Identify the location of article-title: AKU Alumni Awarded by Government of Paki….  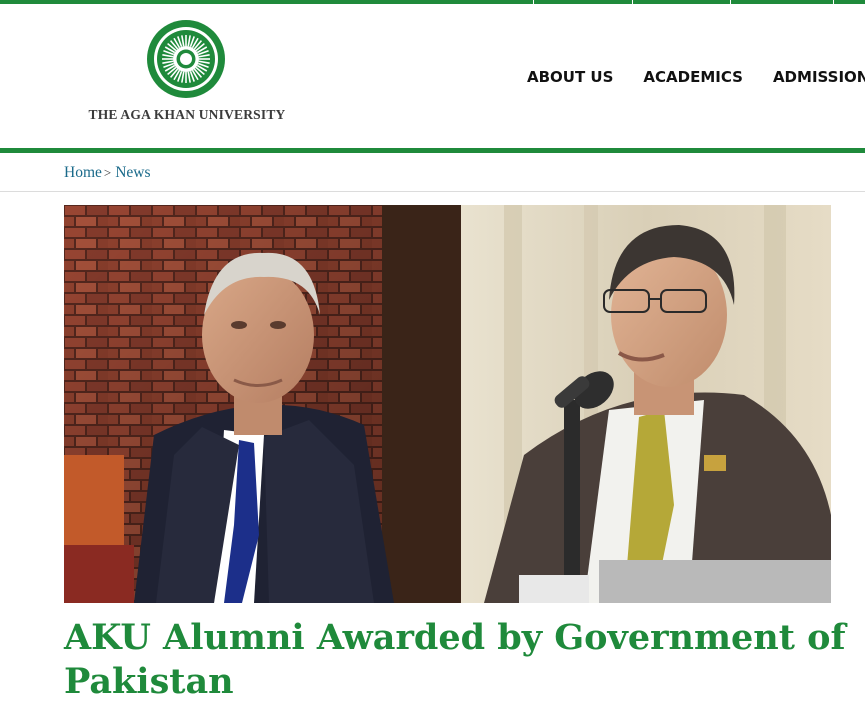
(455, 659).